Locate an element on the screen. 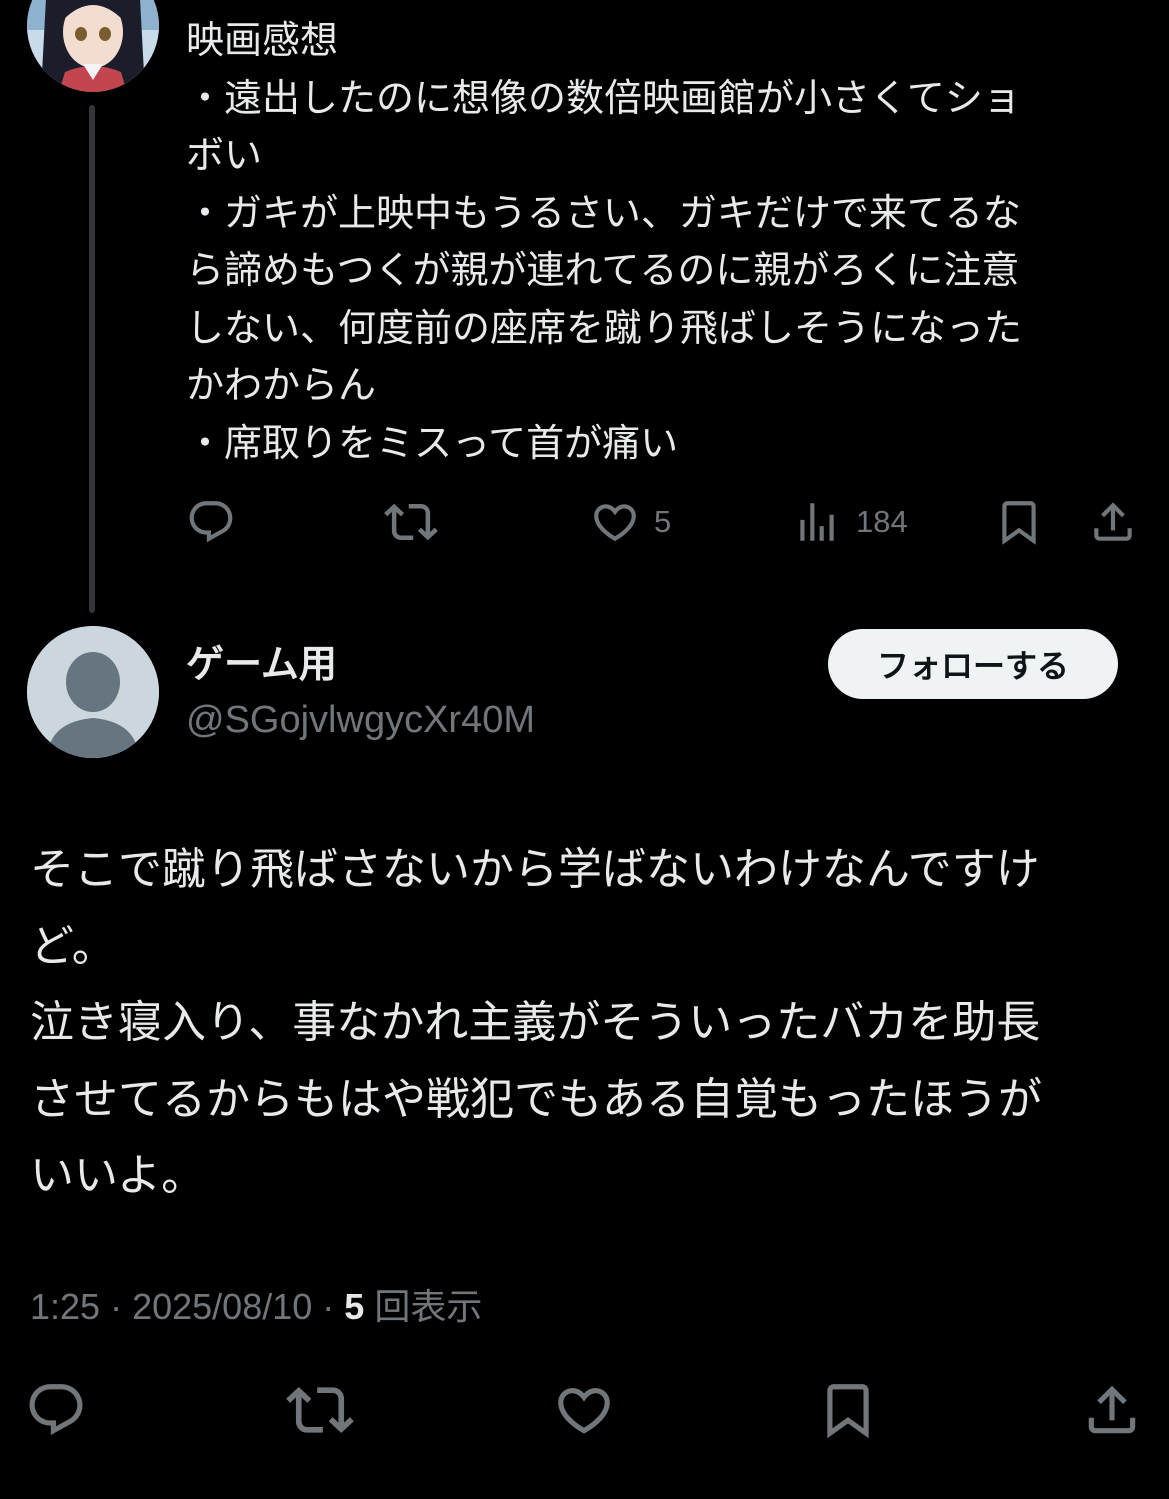 Image resolution: width=1169 pixels, height=1499 pixels. reply-action-bar is located at coordinates (584, 1410).